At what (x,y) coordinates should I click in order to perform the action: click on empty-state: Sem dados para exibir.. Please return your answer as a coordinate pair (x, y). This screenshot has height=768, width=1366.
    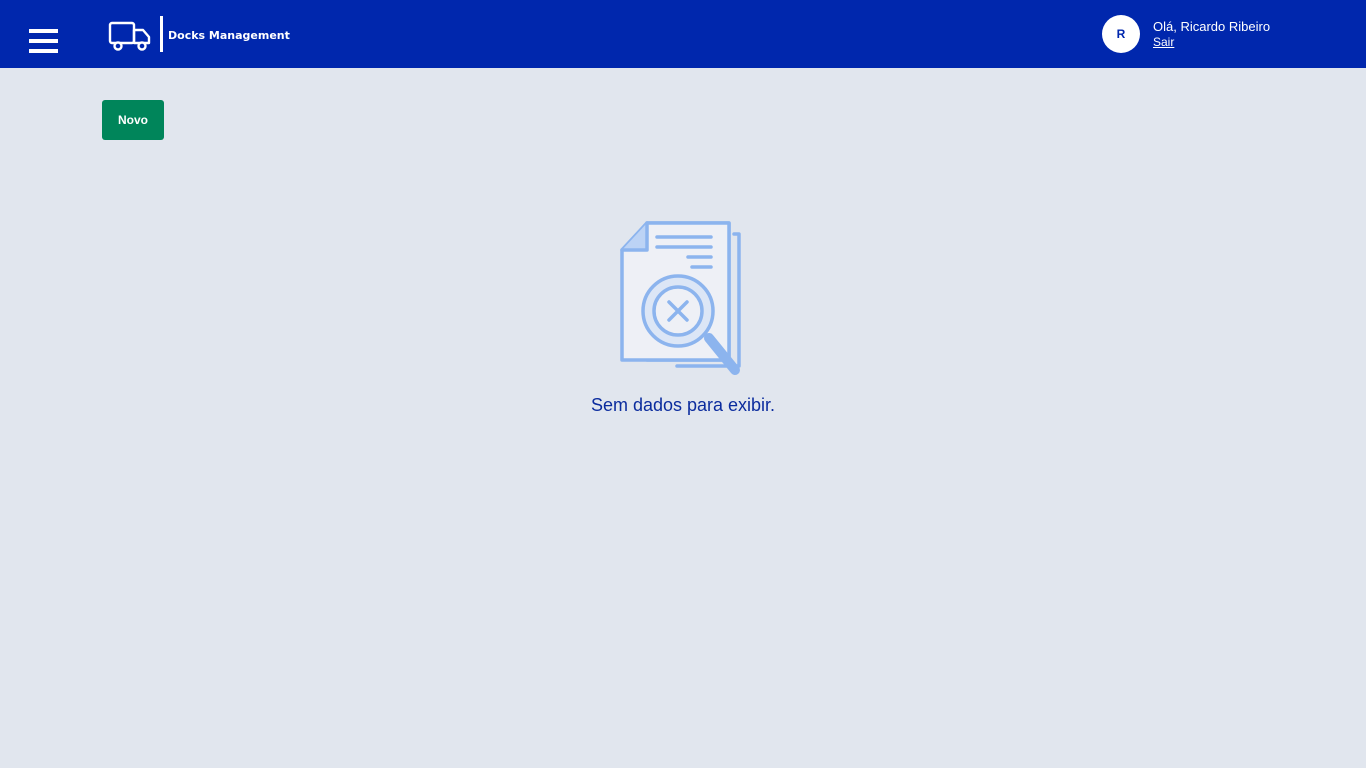
    Looking at the image, I should click on (683, 320).